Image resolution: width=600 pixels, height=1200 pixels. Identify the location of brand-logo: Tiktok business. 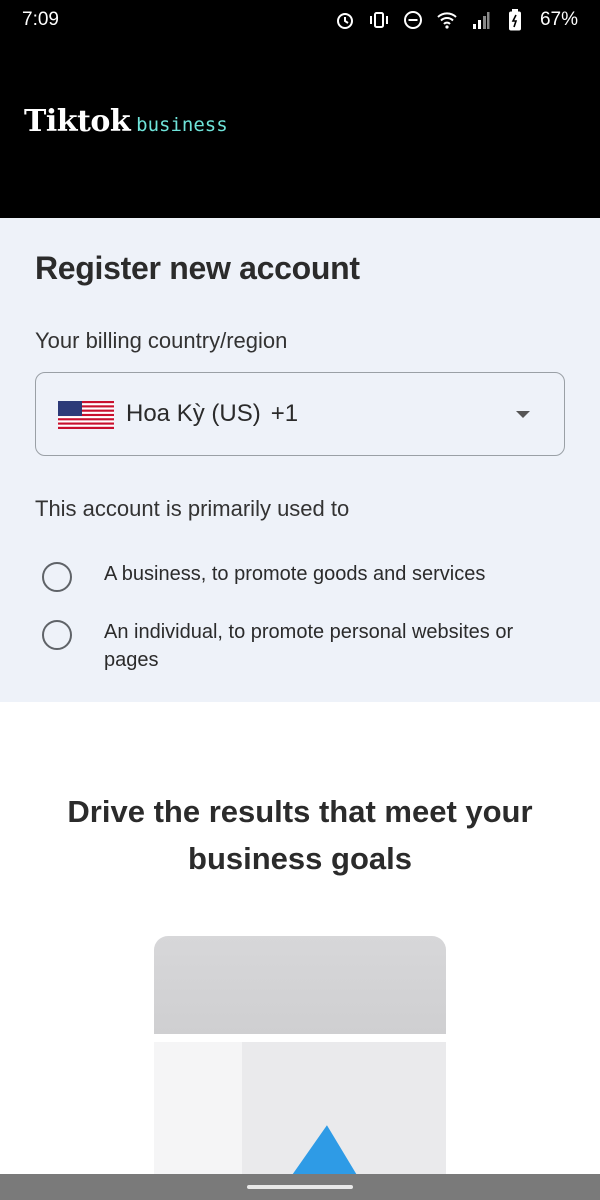
(126, 121).